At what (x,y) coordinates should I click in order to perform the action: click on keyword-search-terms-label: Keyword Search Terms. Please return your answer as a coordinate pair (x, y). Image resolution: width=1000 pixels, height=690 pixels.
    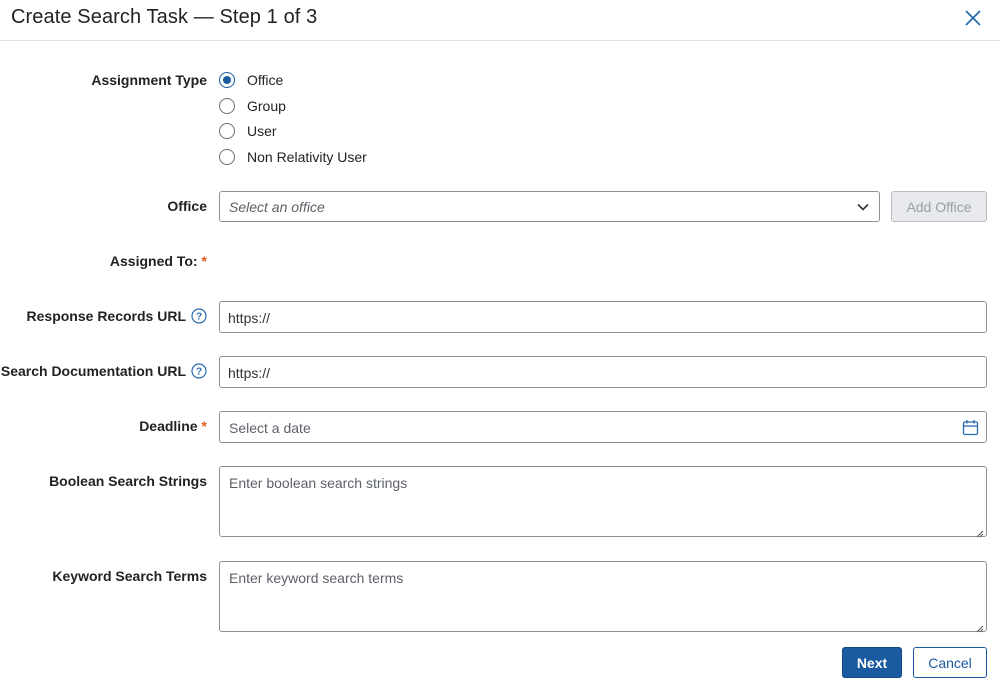
    Looking at the image, I should click on (129, 576).